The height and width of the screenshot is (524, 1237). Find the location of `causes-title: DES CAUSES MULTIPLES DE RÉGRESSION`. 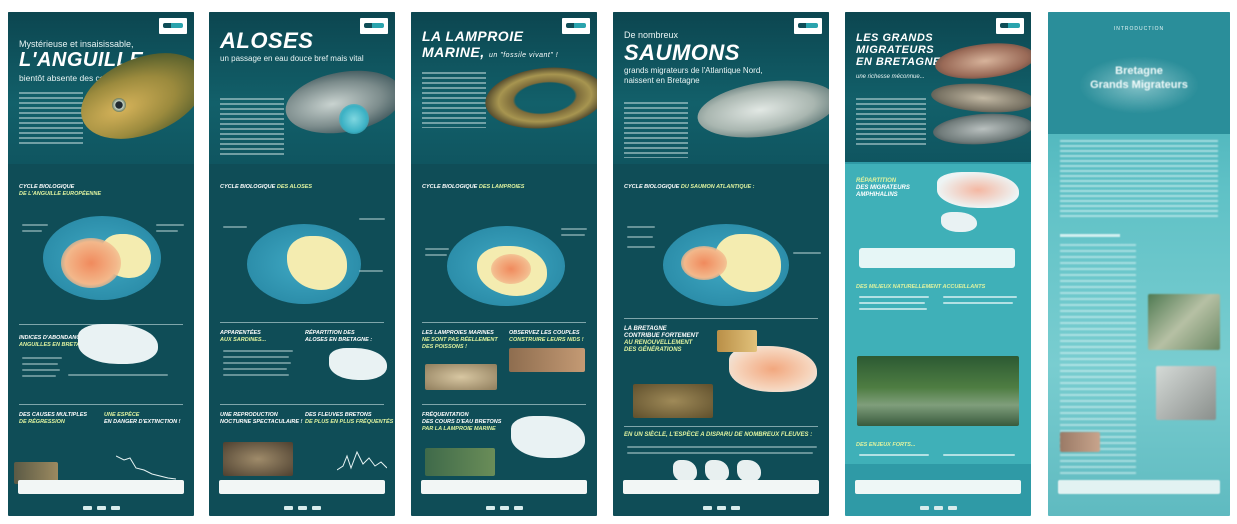

causes-title: DES CAUSES MULTIPLES DE RÉGRESSION is located at coordinates (53, 418).